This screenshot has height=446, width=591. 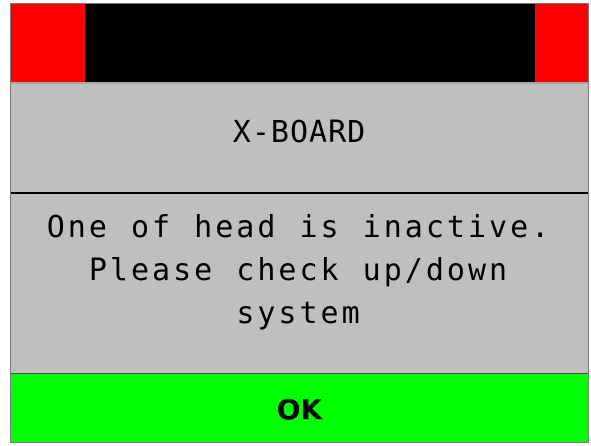 I want to click on ok-button-label: OK, so click(x=299, y=409).